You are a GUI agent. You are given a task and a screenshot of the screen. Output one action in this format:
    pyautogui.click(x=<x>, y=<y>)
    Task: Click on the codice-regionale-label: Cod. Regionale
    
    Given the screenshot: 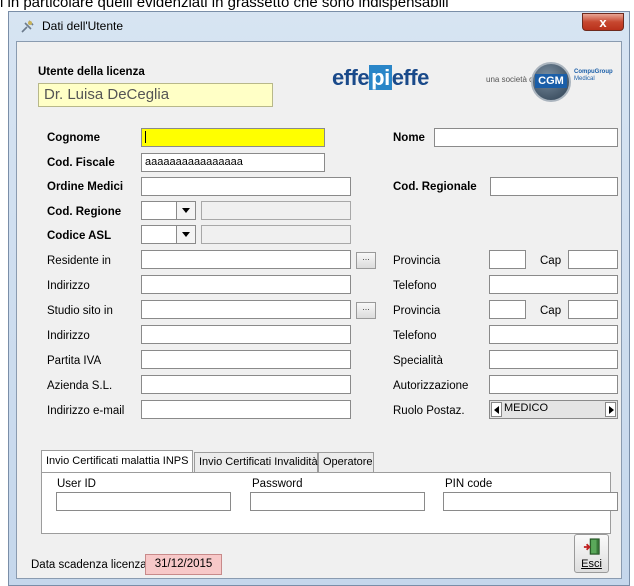 What is the action you would take?
    pyautogui.click(x=435, y=187)
    